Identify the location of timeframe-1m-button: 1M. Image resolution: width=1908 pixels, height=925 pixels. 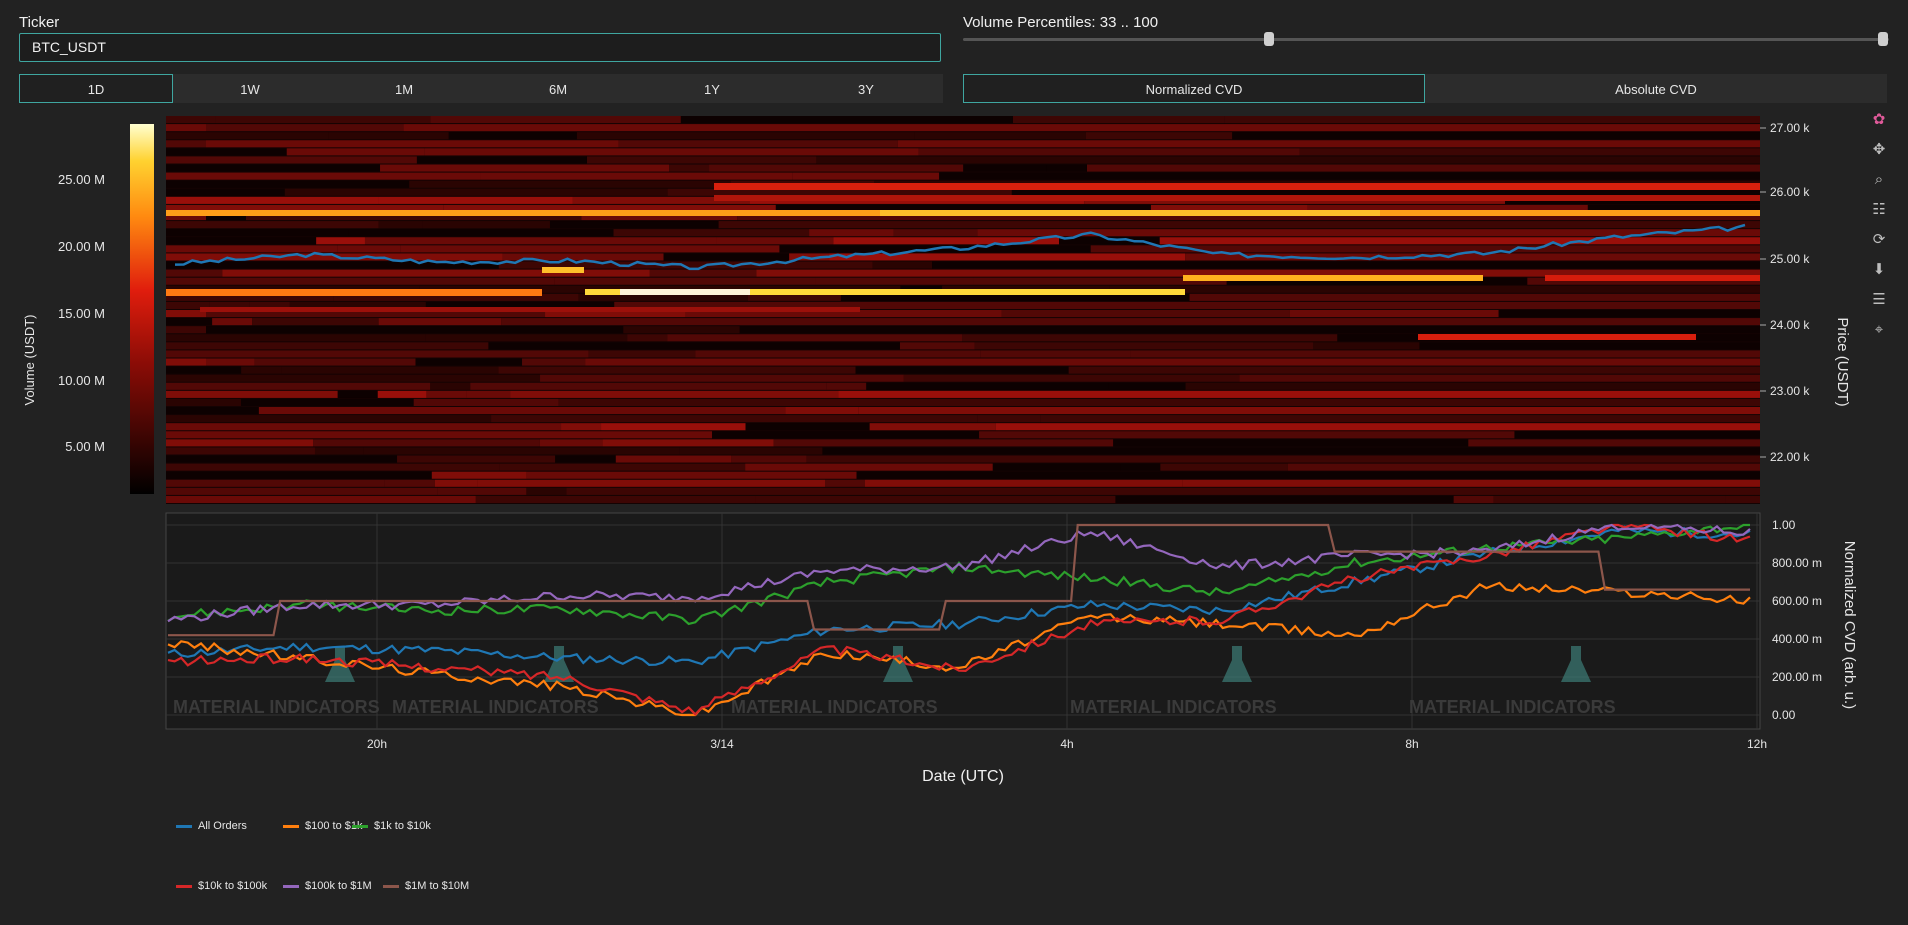
(404, 88).